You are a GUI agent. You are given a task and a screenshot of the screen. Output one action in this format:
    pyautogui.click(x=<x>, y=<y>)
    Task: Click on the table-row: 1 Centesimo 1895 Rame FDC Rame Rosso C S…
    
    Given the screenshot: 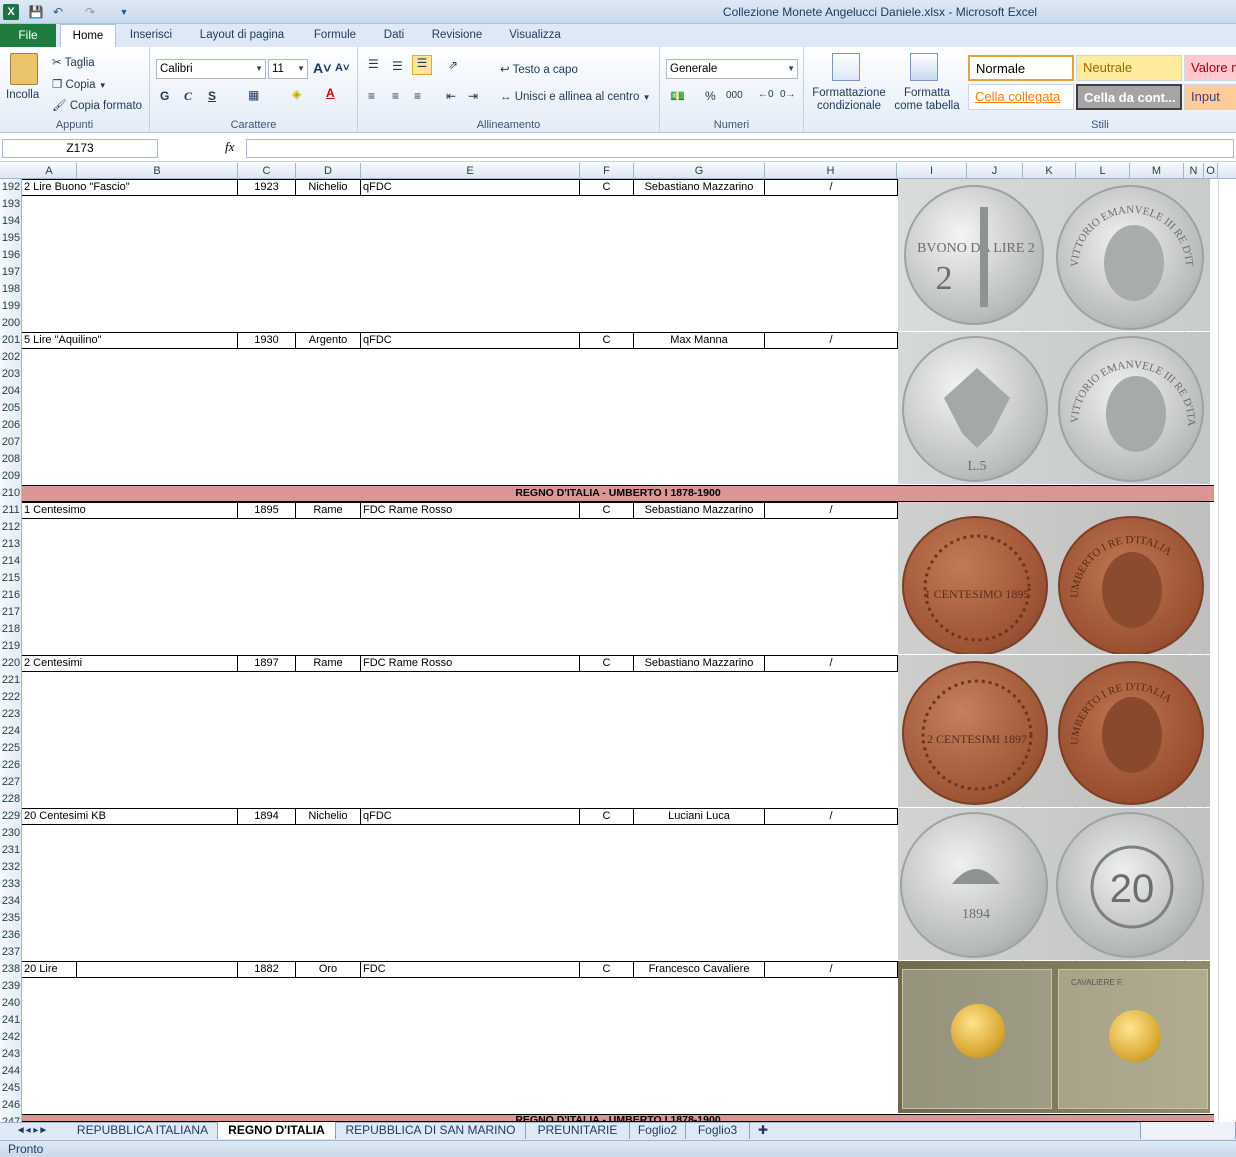 What is the action you would take?
    pyautogui.click(x=460, y=510)
    